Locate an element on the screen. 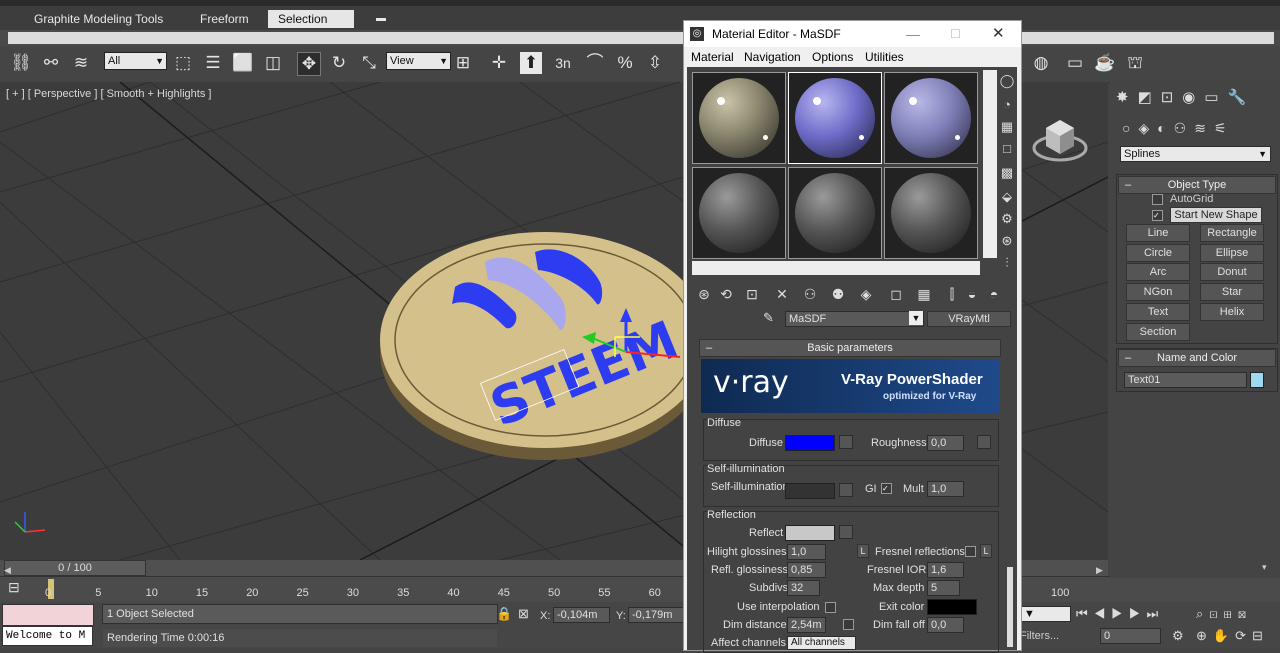 This screenshot has width=1280, height=653. start-new-shape-button: Start New Shape is located at coordinates (1216, 215).